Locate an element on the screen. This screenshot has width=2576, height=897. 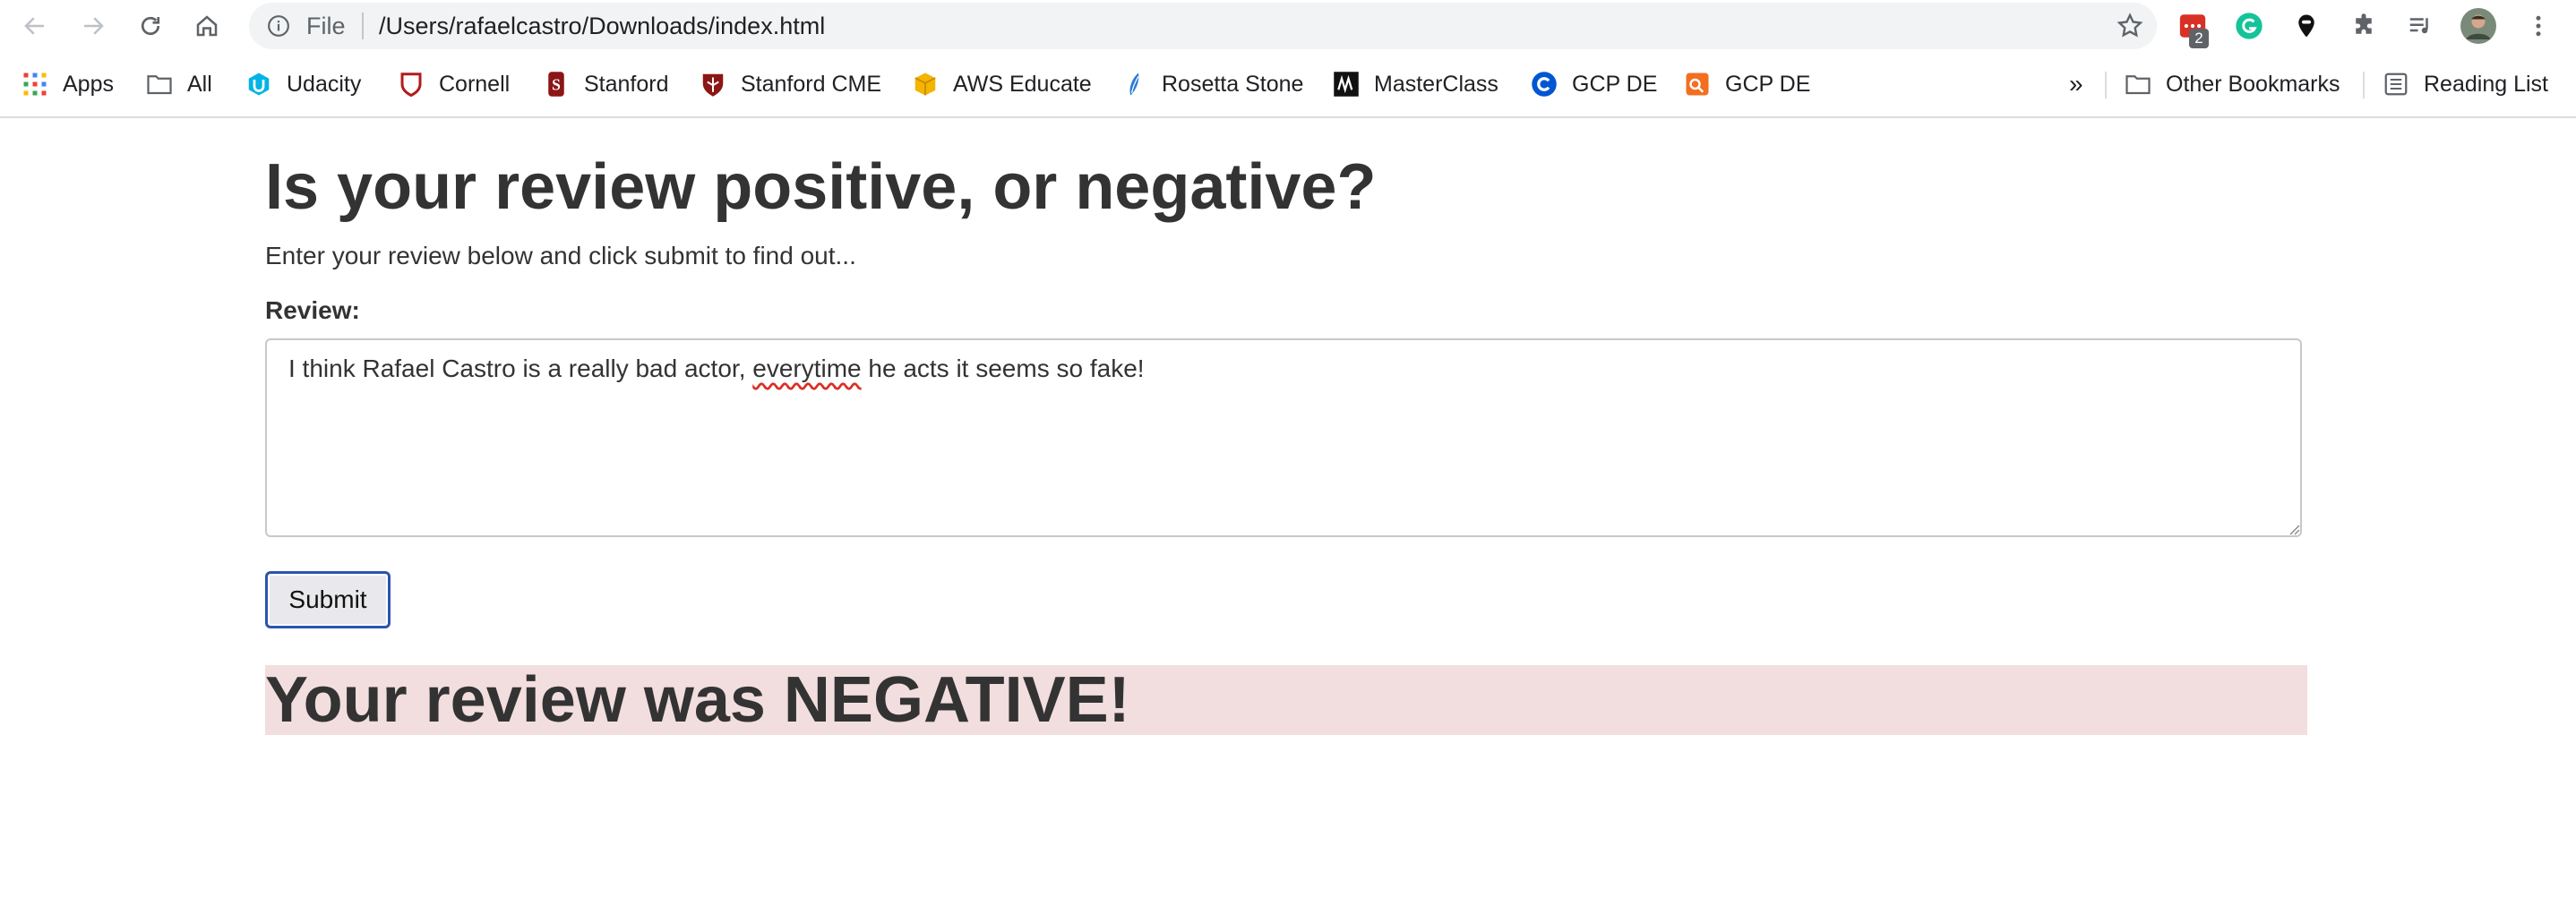
bookmark-label: AWS Educate is located at coordinates (1022, 84).